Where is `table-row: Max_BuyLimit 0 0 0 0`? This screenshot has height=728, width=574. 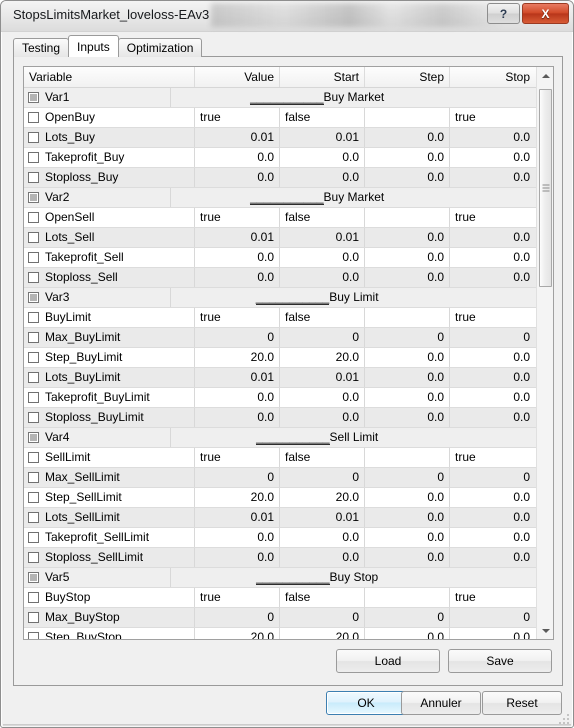
table-row: Max_BuyLimit 0 0 0 0 is located at coordinates (280, 338).